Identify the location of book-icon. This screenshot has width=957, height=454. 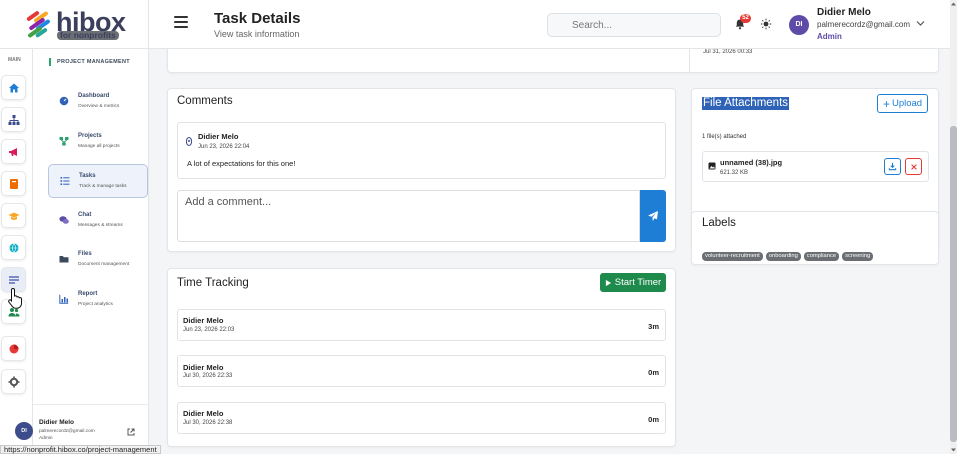
(13, 183).